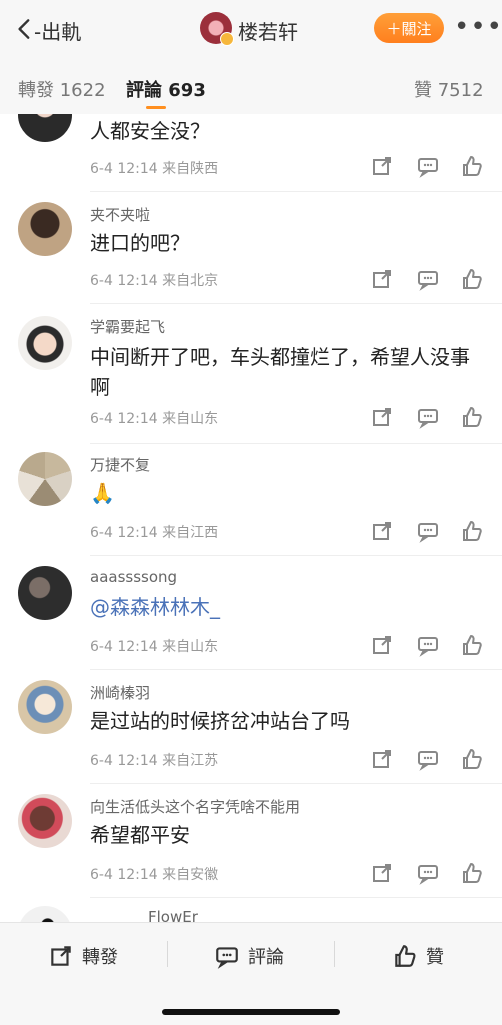  I want to click on comment-meta: 6-4 12:14 来自江西, so click(154, 532).